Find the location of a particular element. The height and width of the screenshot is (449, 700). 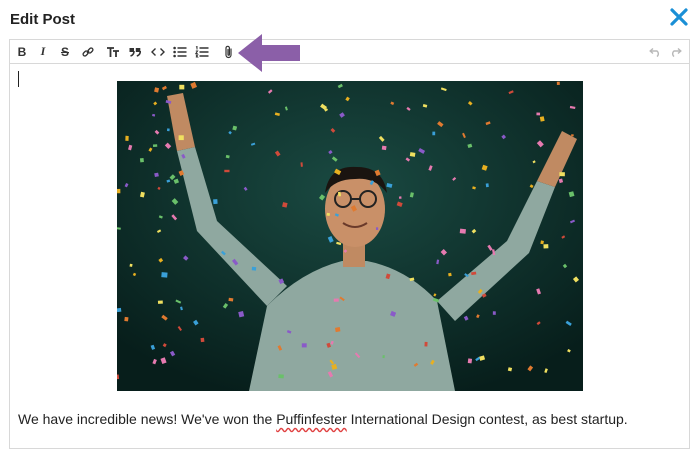

link-button is located at coordinates (88, 51).